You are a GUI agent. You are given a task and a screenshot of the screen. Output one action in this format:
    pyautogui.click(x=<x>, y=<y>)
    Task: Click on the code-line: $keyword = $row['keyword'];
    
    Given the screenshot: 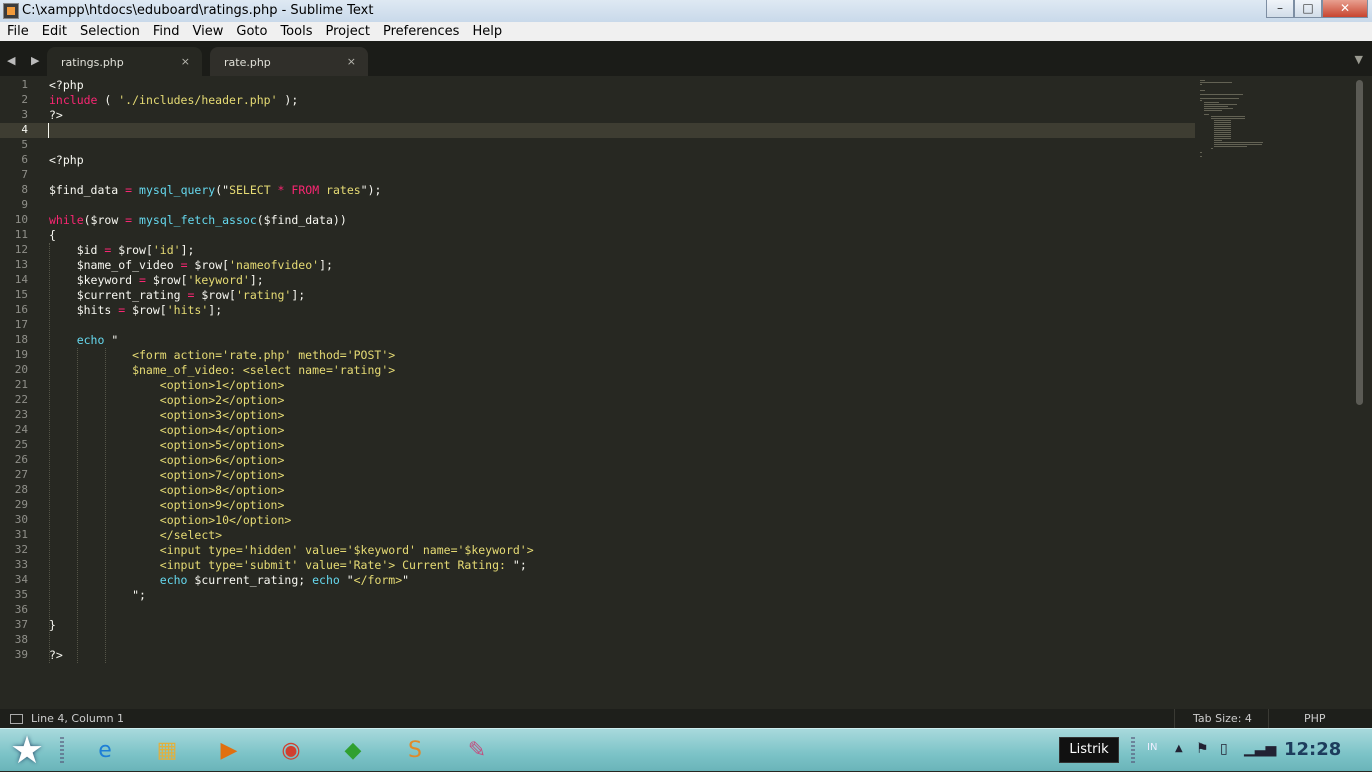 What is the action you would take?
    pyautogui.click(x=156, y=280)
    